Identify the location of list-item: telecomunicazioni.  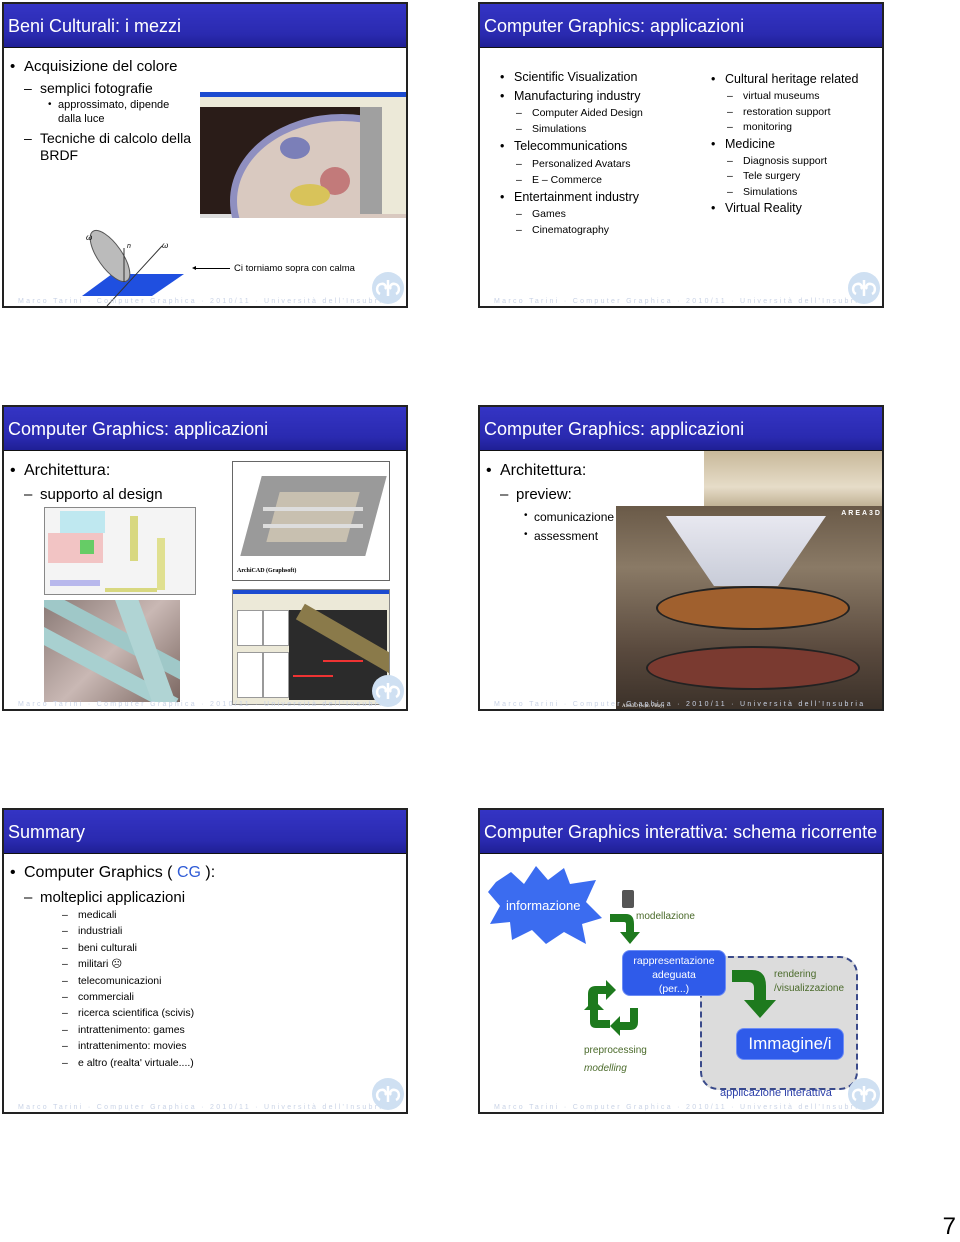
(112, 981).